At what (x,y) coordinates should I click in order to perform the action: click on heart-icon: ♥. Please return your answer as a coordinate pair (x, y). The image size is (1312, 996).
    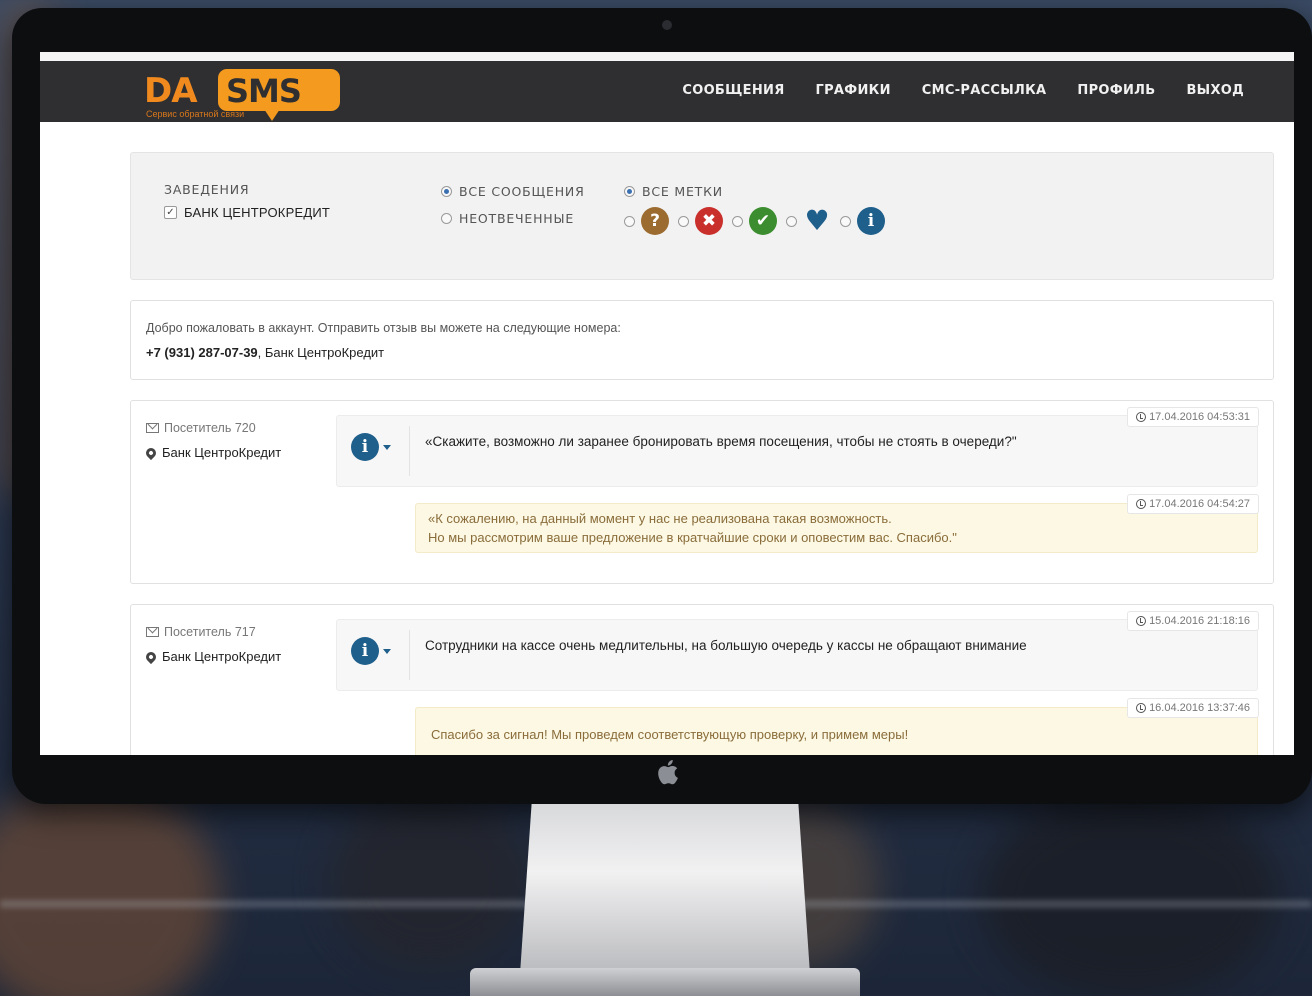
    Looking at the image, I should click on (817, 220).